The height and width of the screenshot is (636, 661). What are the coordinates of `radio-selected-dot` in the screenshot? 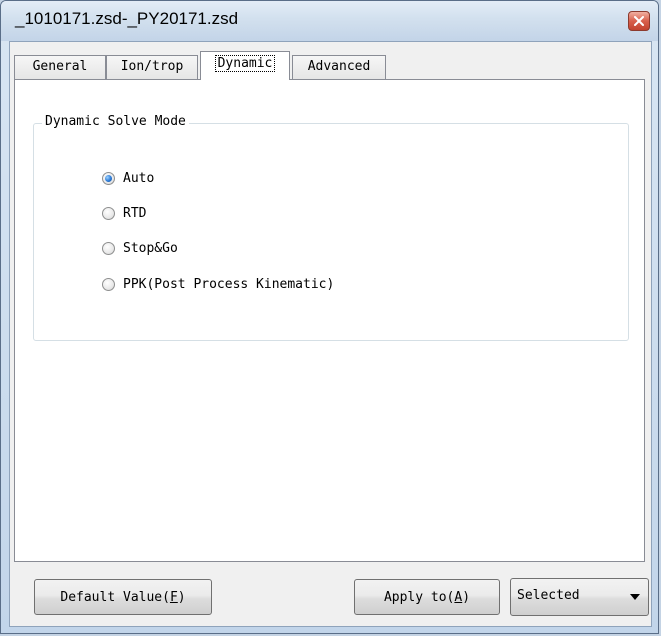 It's located at (108, 178).